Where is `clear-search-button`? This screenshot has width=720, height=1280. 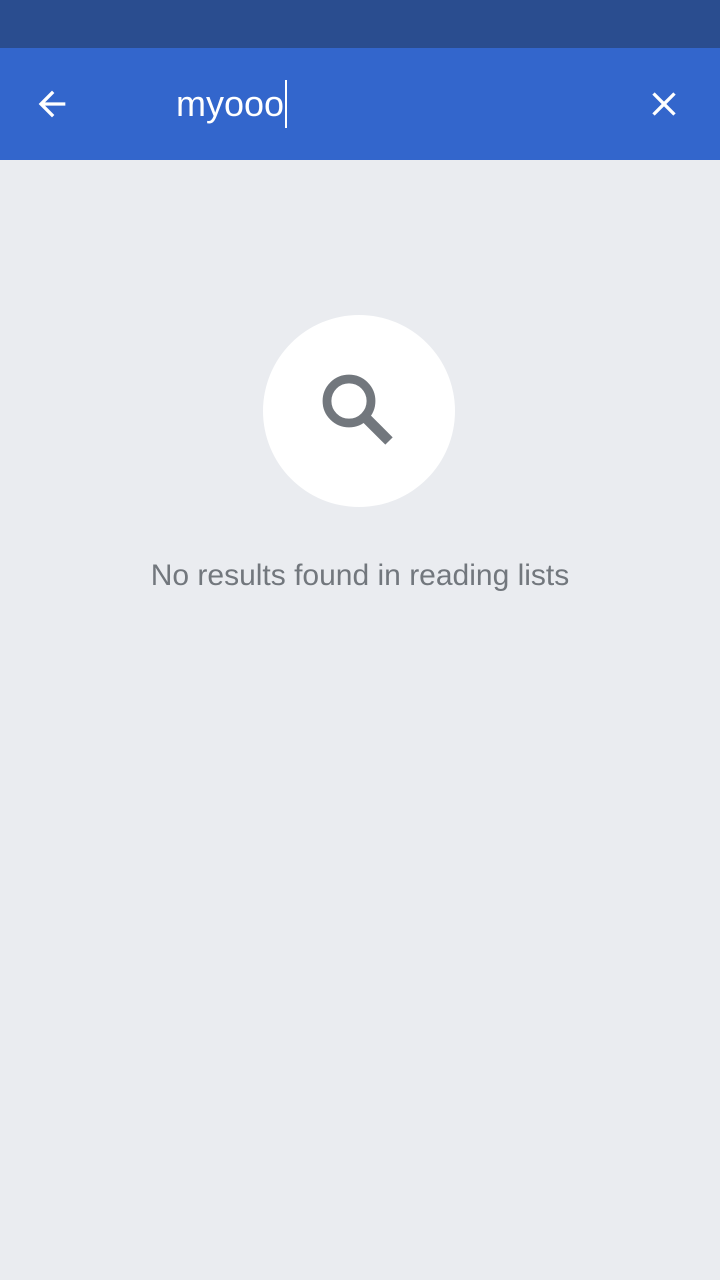
clear-search-button is located at coordinates (664, 104).